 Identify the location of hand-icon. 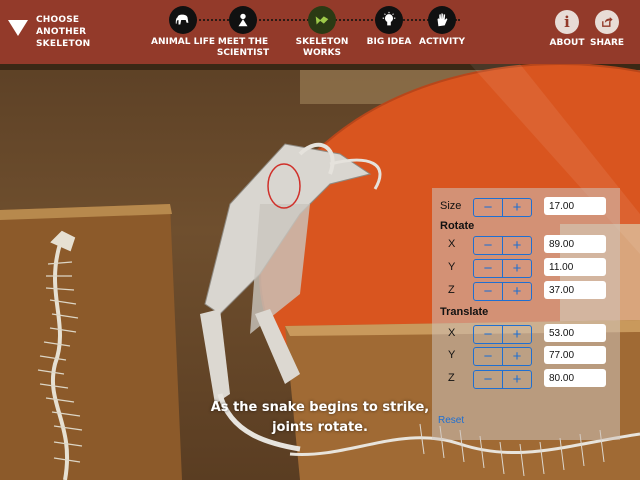
(442, 20).